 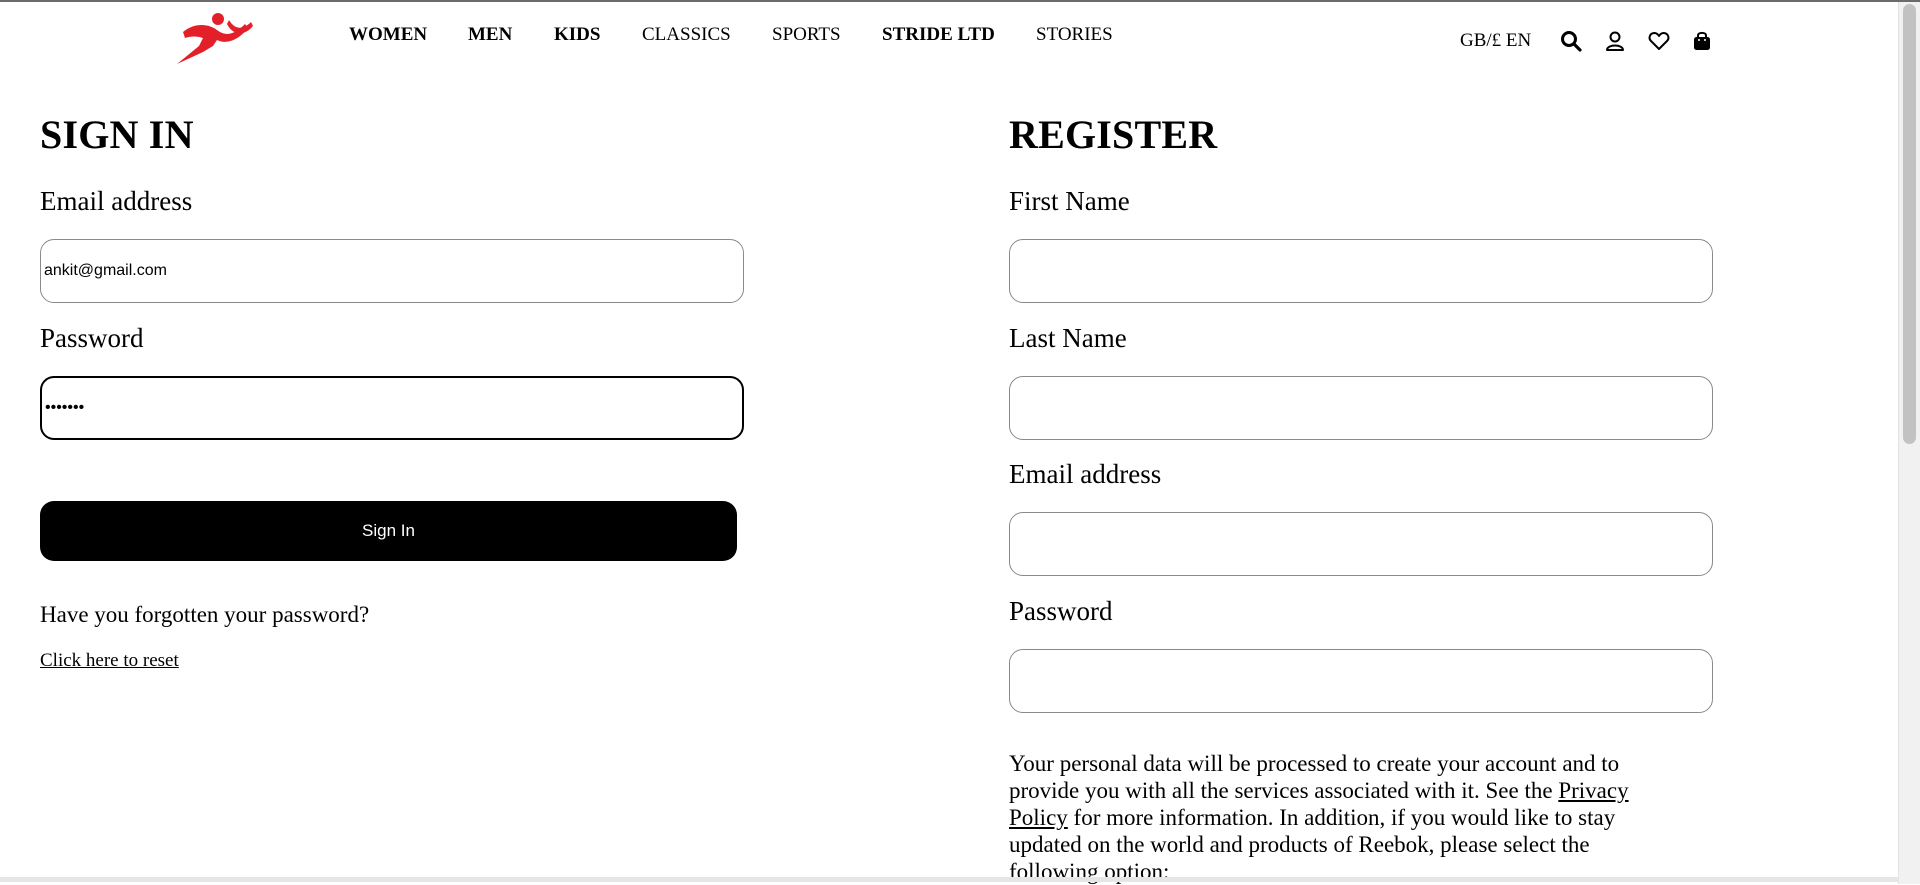 I want to click on register-email-label: Email address, so click(x=1085, y=474).